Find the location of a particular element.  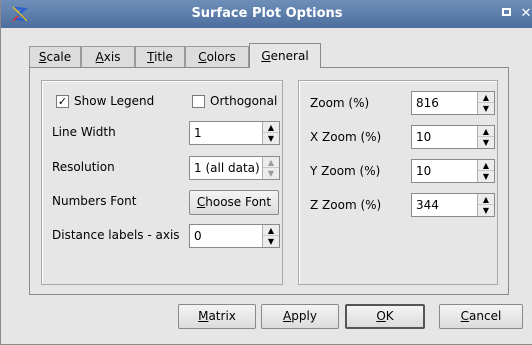

y-zoom-value: 10 is located at coordinates (424, 171).